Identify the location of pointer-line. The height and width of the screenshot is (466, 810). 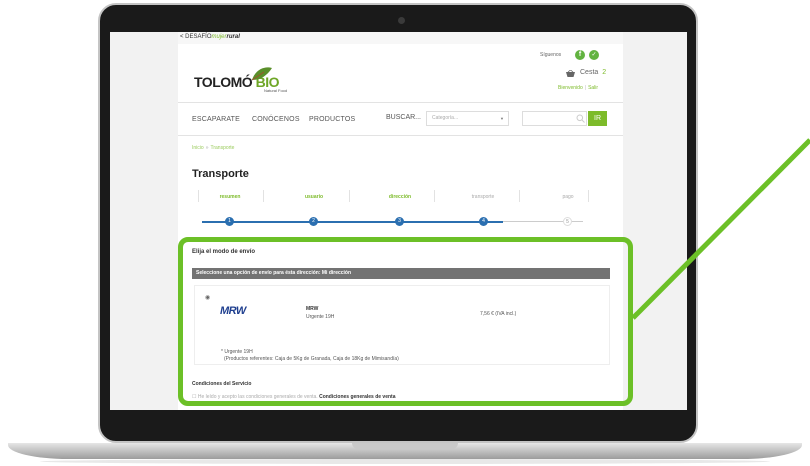
(720, 229).